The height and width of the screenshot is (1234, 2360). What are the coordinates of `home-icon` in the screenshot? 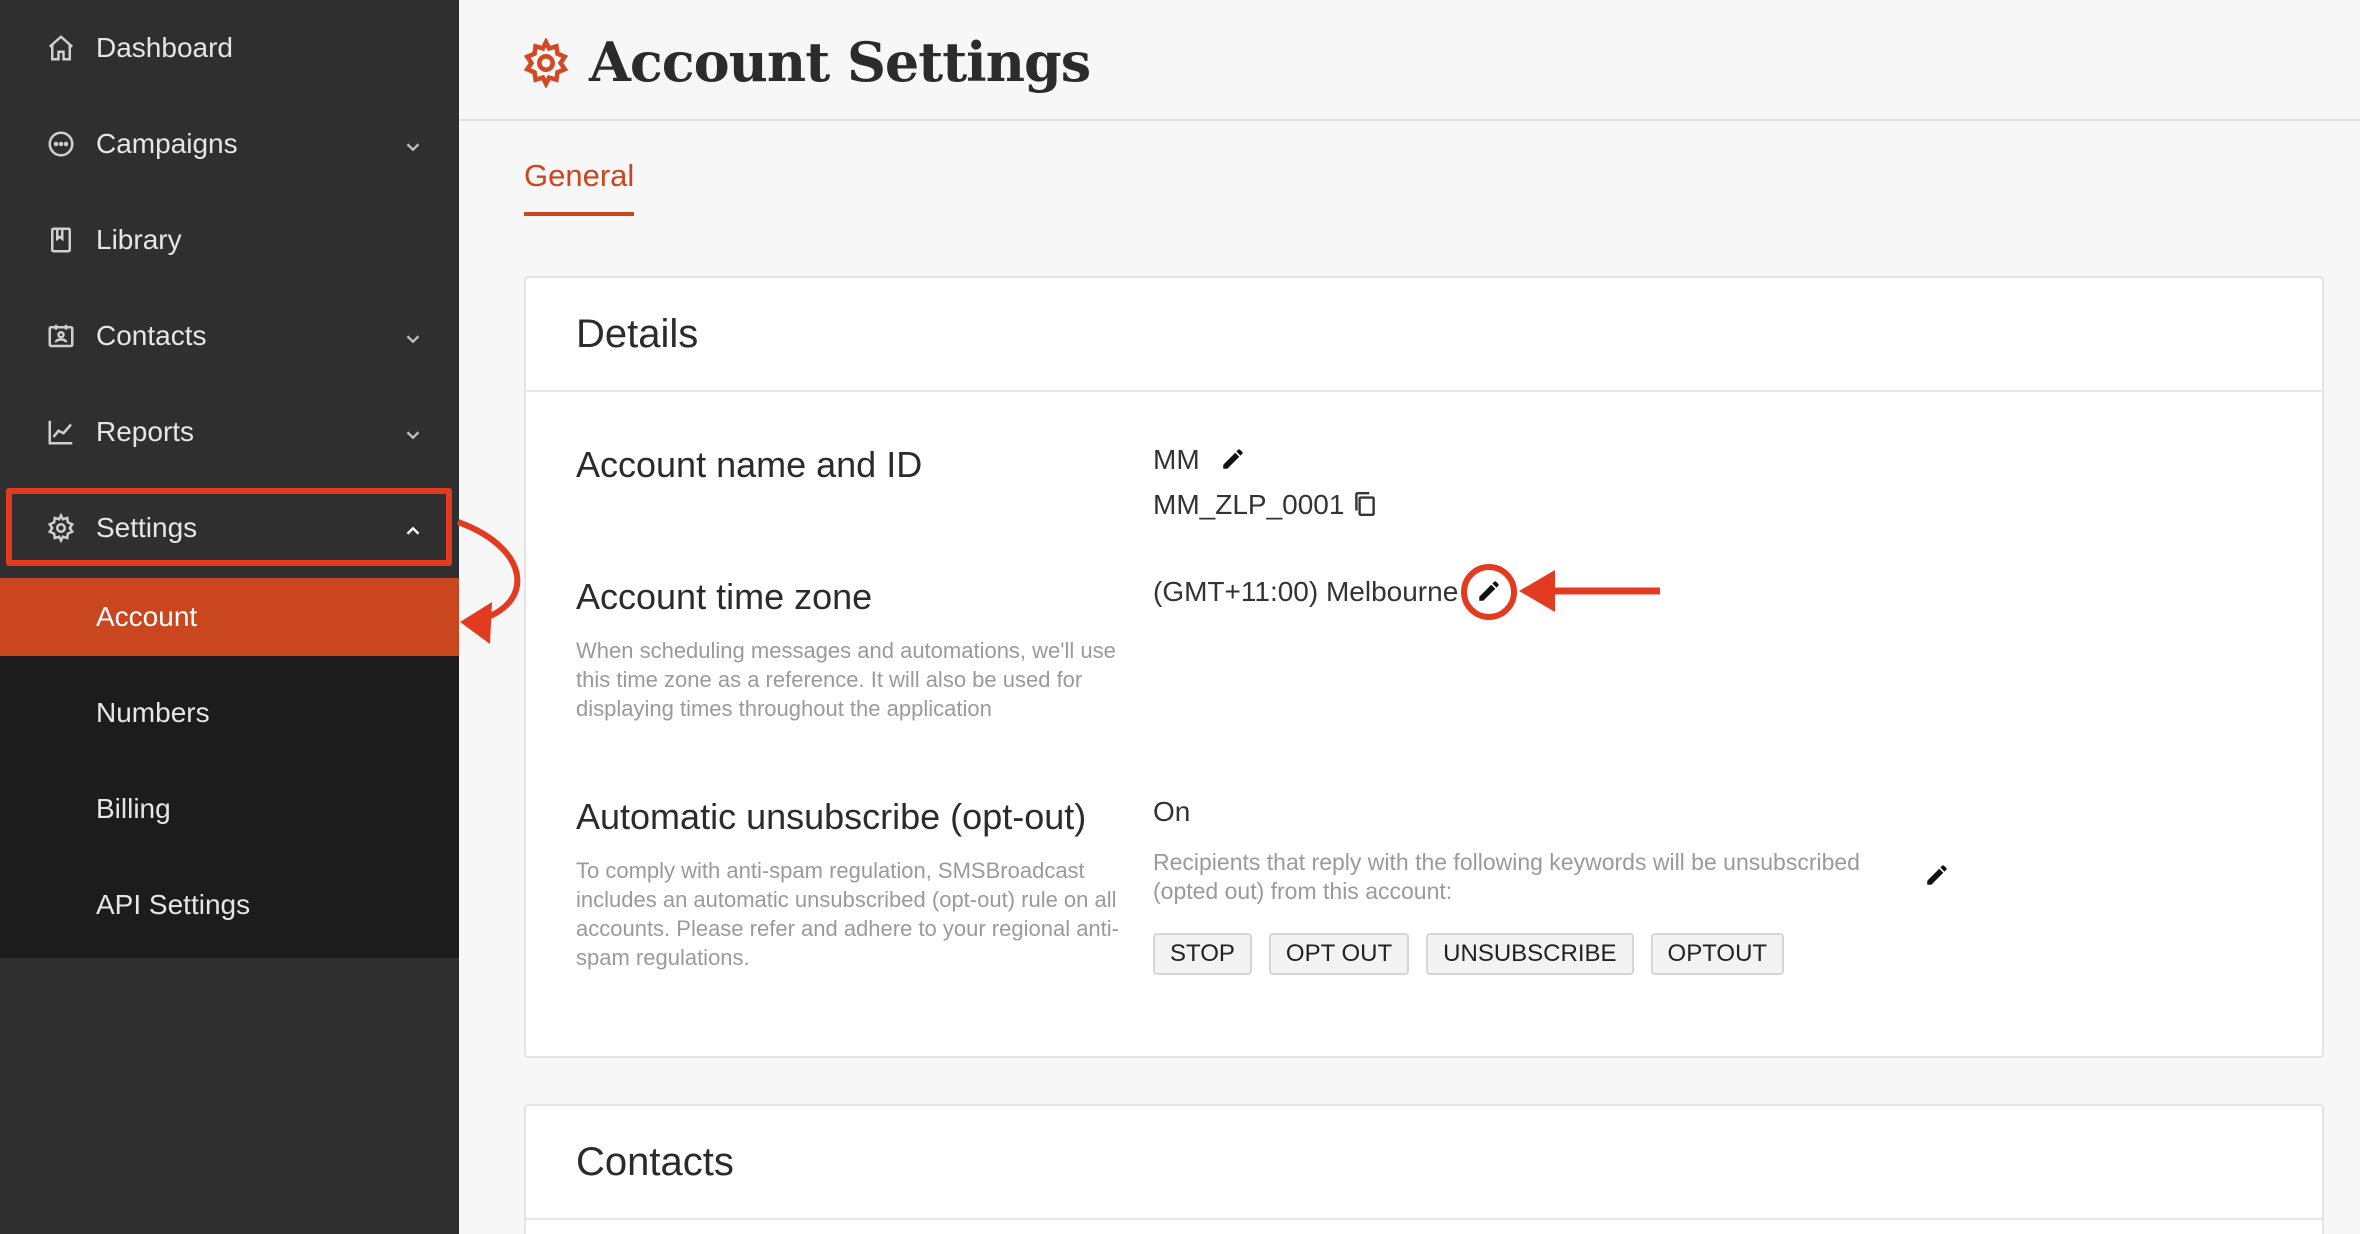 It's located at (61, 48).